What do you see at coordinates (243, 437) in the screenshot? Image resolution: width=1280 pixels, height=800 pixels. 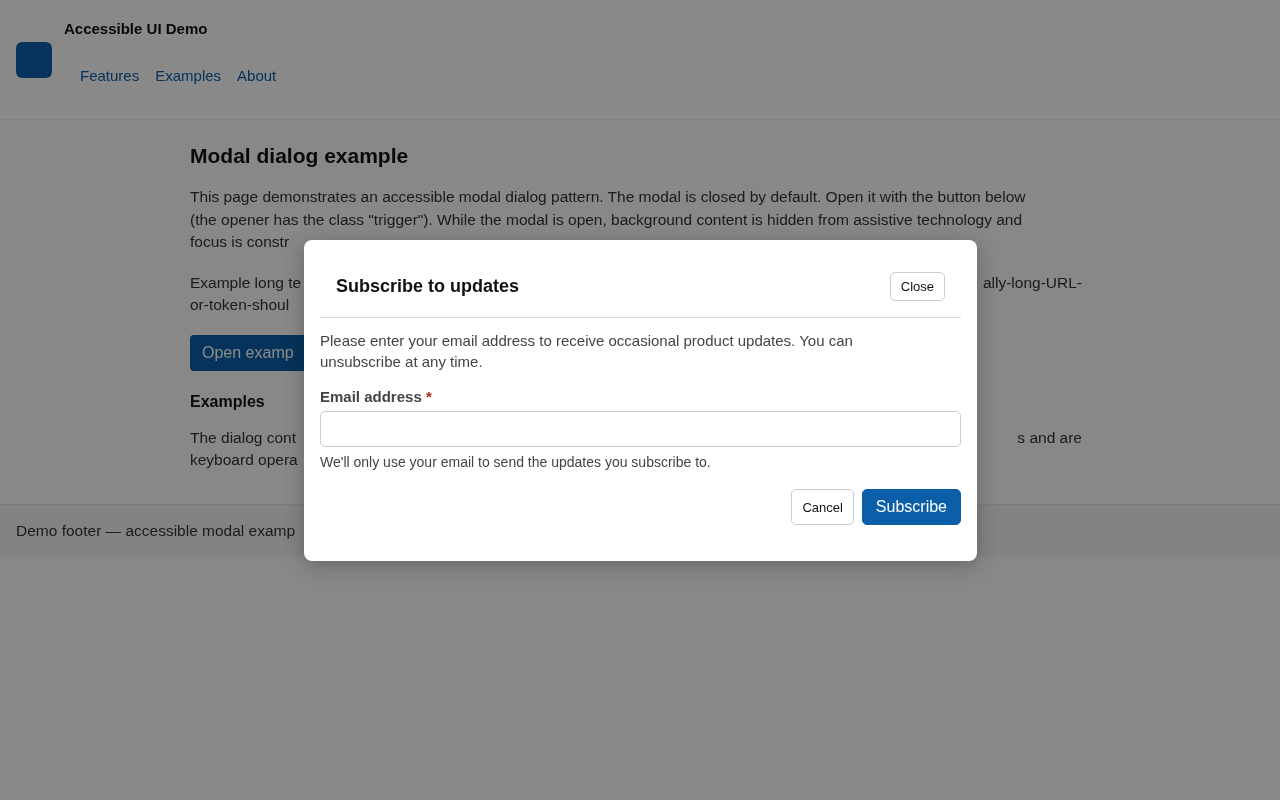 I see `paragraph-text: The dialog cont` at bounding box center [243, 437].